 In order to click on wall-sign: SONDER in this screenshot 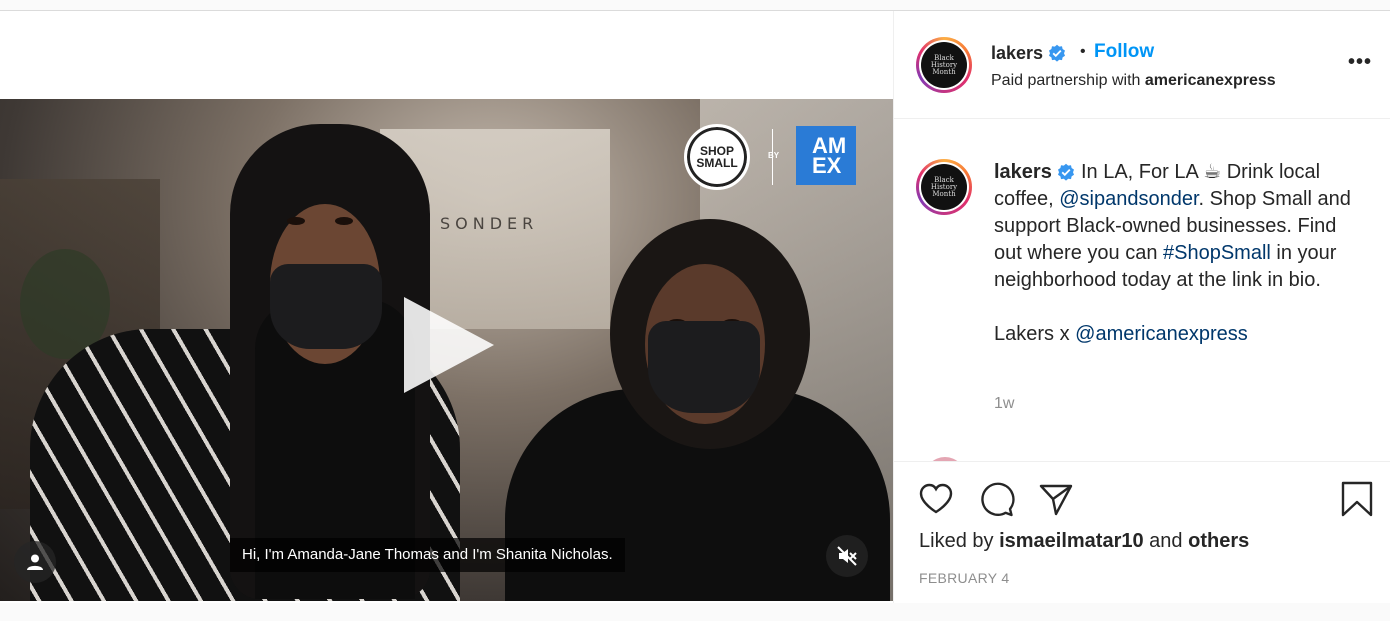, I will do `click(489, 223)`.